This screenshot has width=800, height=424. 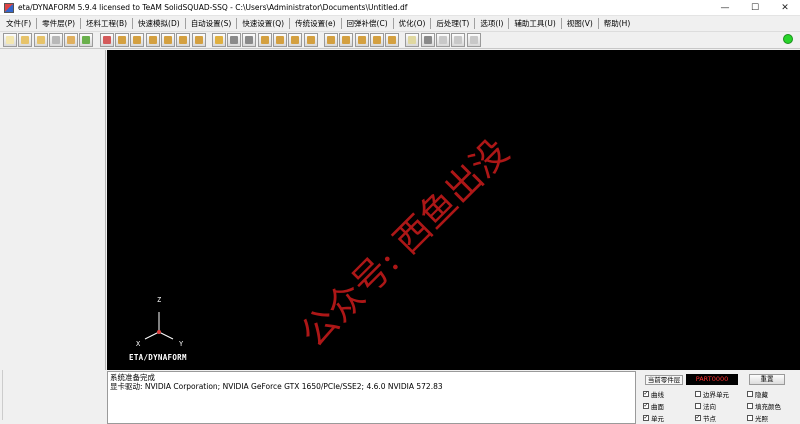 I want to click on maximize-button: ☐, so click(x=755, y=8).